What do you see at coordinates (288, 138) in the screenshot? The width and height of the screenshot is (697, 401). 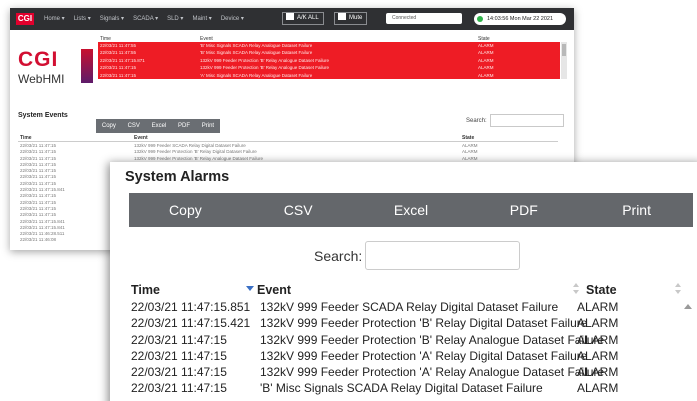 I see `events-table-header: Time Event State` at bounding box center [288, 138].